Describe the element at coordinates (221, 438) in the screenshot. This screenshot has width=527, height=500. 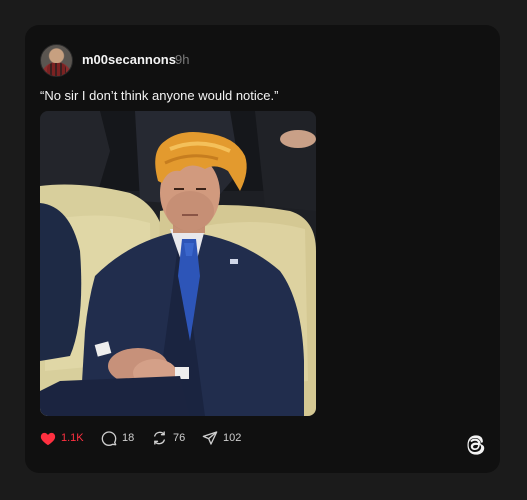
I see `share-button: 102` at that location.